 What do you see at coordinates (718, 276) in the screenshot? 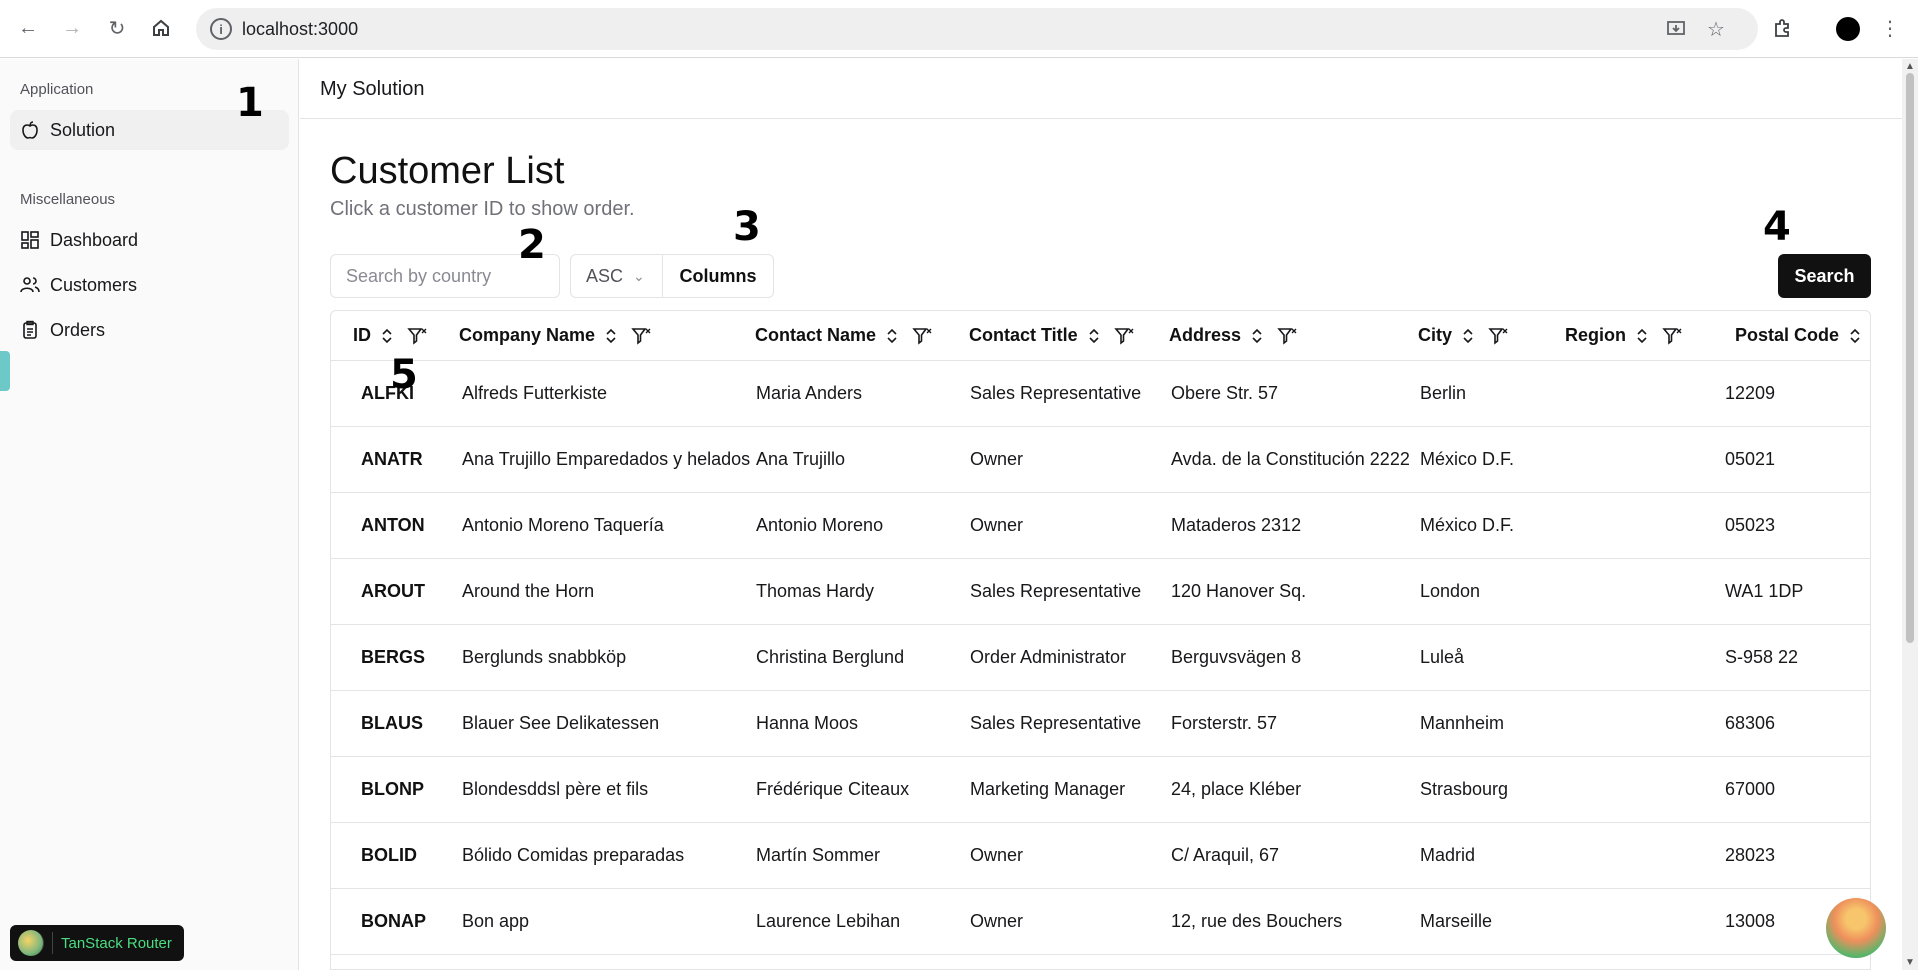
I see `columns-button: Columns` at bounding box center [718, 276].